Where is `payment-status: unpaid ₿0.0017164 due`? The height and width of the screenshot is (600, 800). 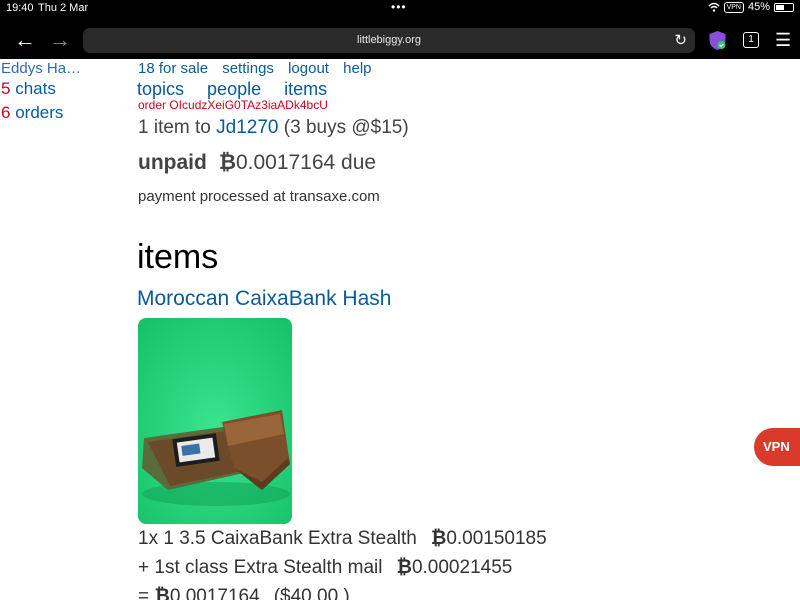 payment-status: unpaid ₿0.0017164 due is located at coordinates (257, 163).